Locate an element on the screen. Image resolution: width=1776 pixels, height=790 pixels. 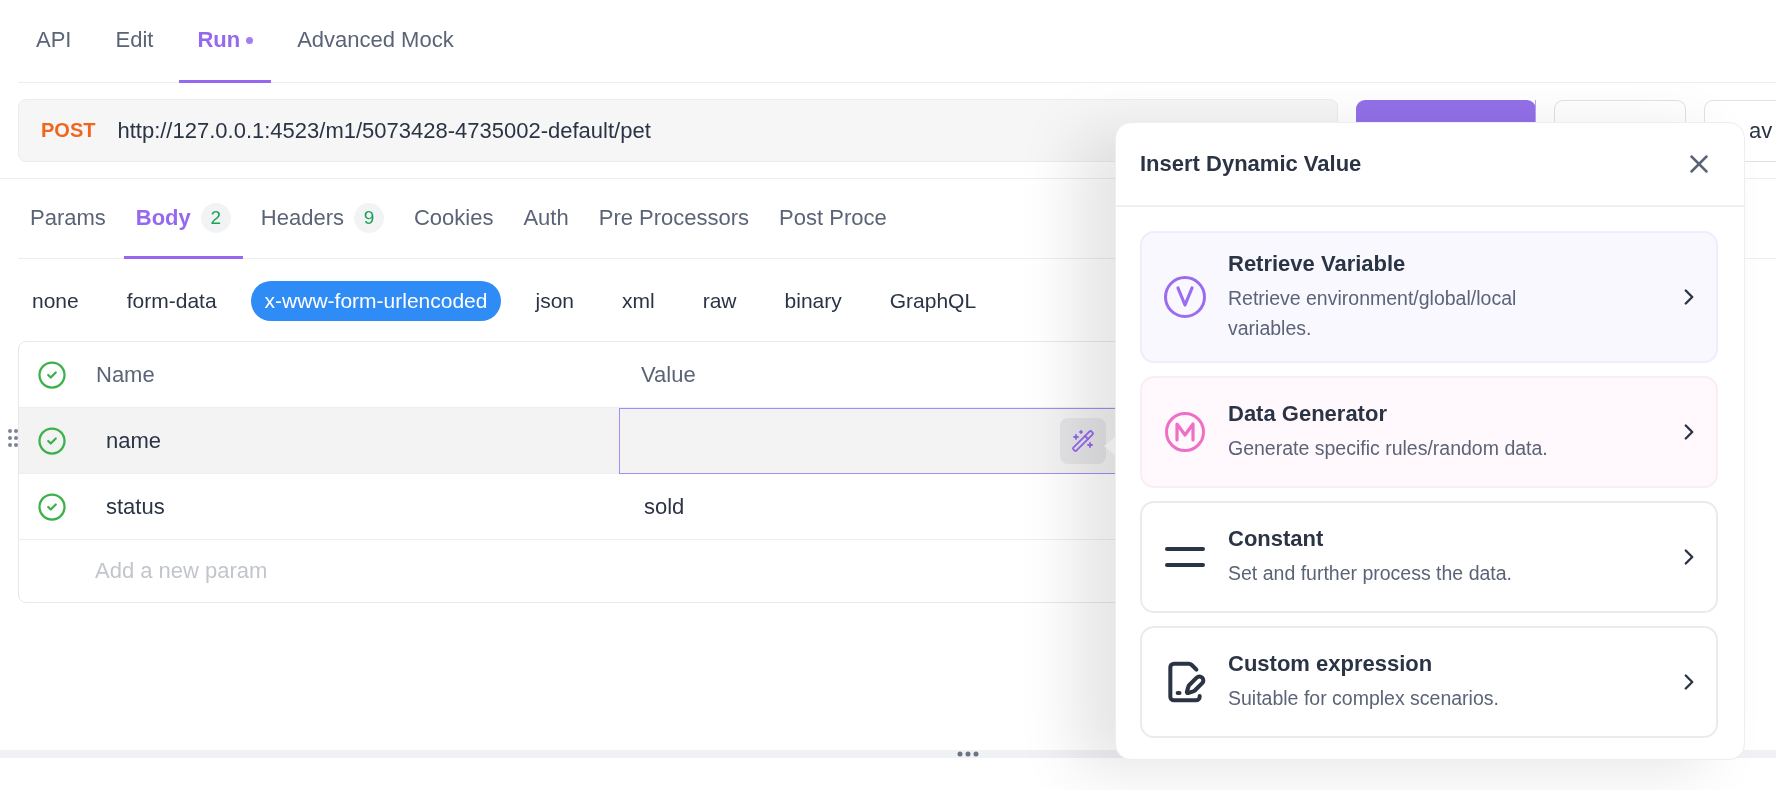
table-cell-text: status is located at coordinates (135, 506).